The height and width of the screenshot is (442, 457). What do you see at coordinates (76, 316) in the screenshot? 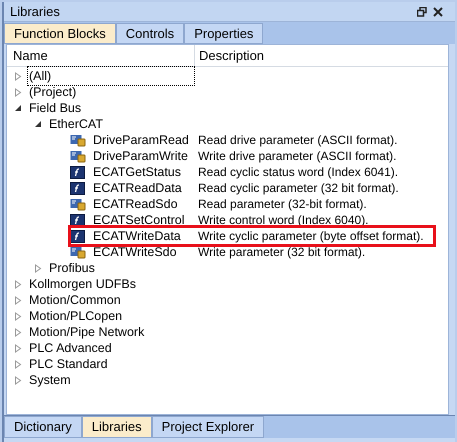
I see `tree-item: Motion/PLCopen` at bounding box center [76, 316].